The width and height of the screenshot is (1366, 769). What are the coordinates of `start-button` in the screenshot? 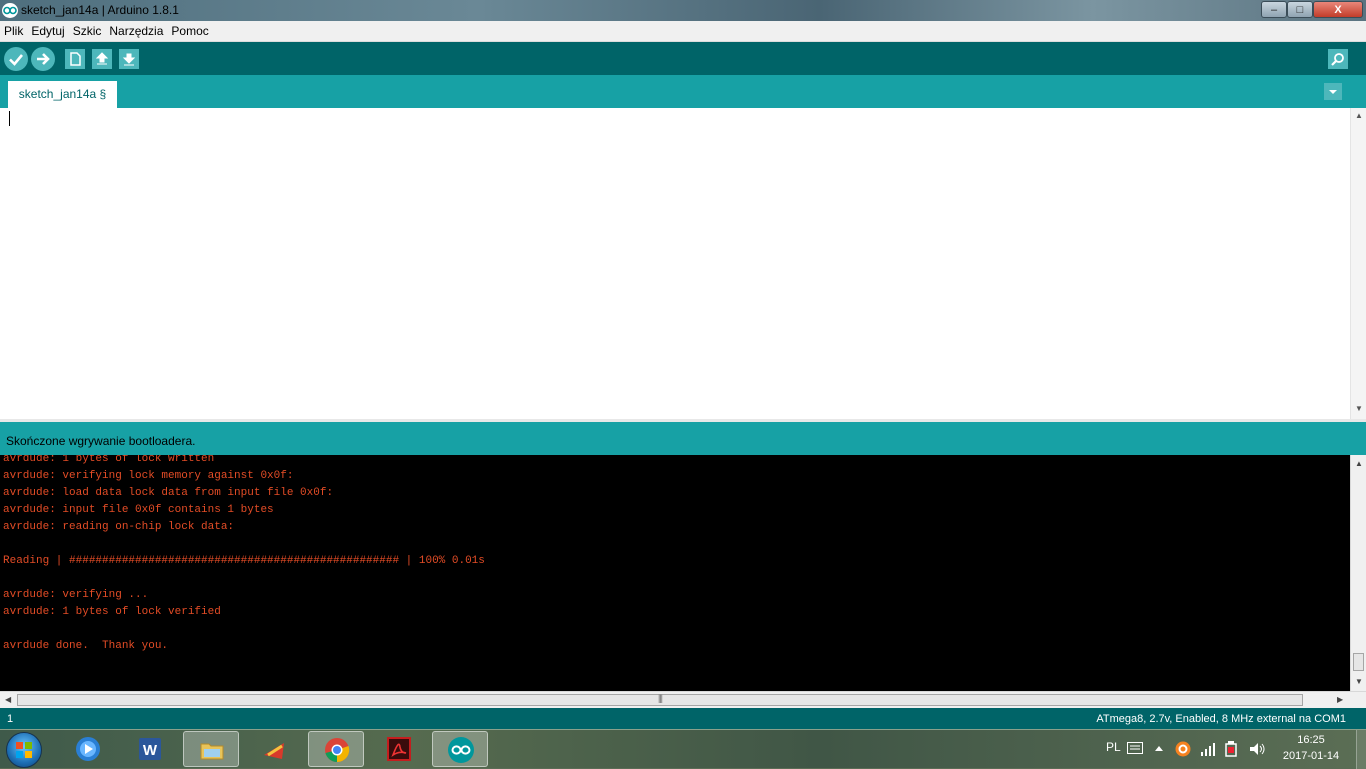 It's located at (24, 750).